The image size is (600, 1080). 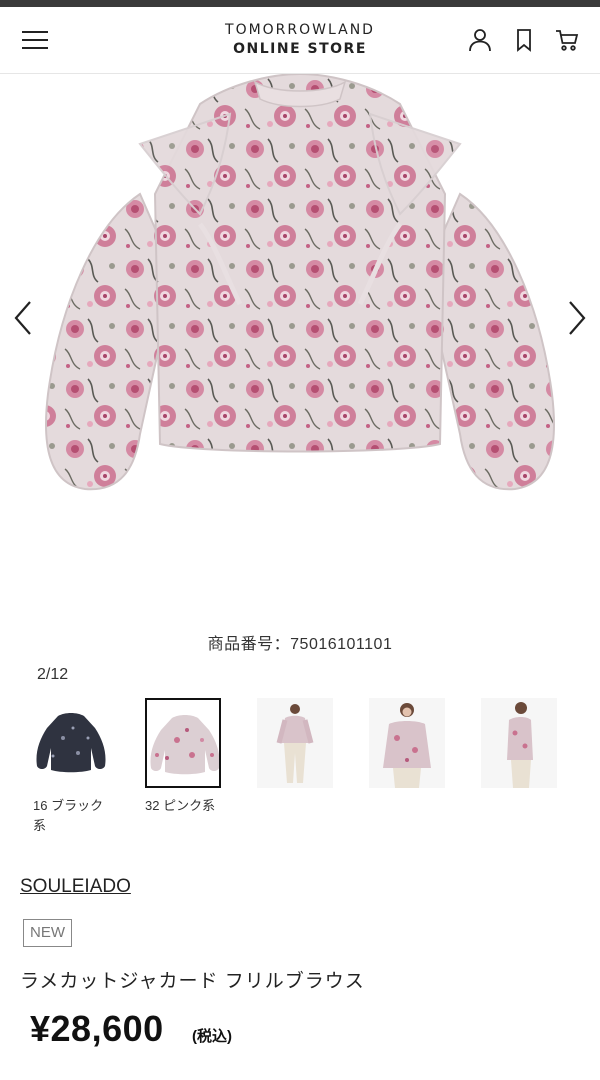 What do you see at coordinates (192, 981) in the screenshot?
I see `product-title: ラメカットジャカード フリルブラウス` at bounding box center [192, 981].